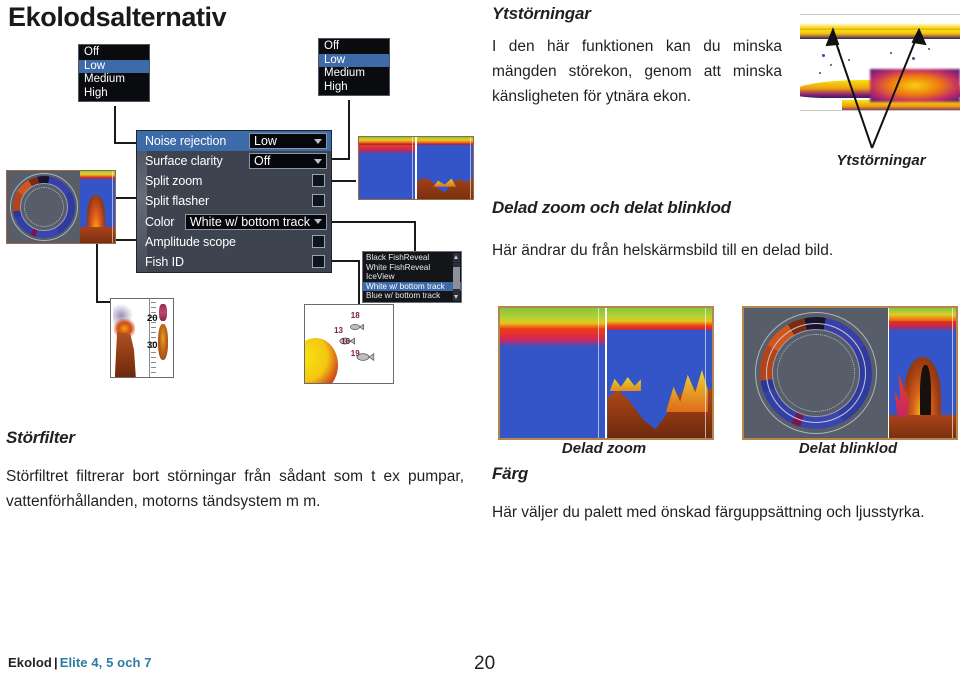  What do you see at coordinates (412, 258) in the screenshot?
I see `palette-item-black-fishreveal: Black FishReveal` at bounding box center [412, 258].